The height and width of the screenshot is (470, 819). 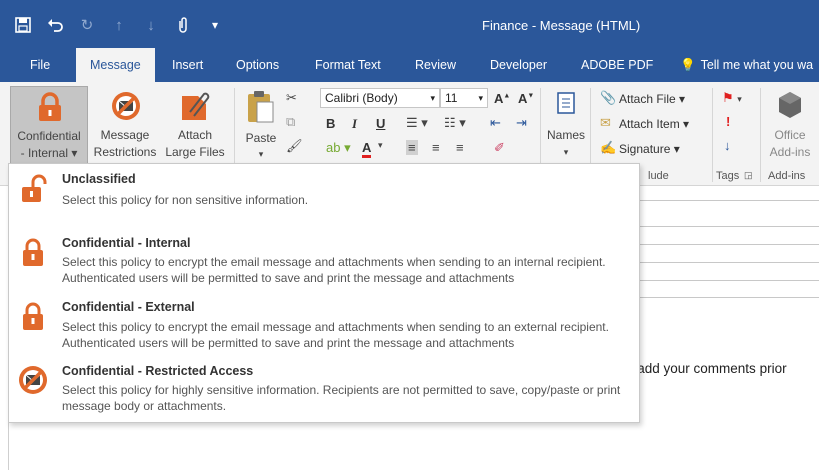 I want to click on tab-message: Message, so click(x=115, y=65).